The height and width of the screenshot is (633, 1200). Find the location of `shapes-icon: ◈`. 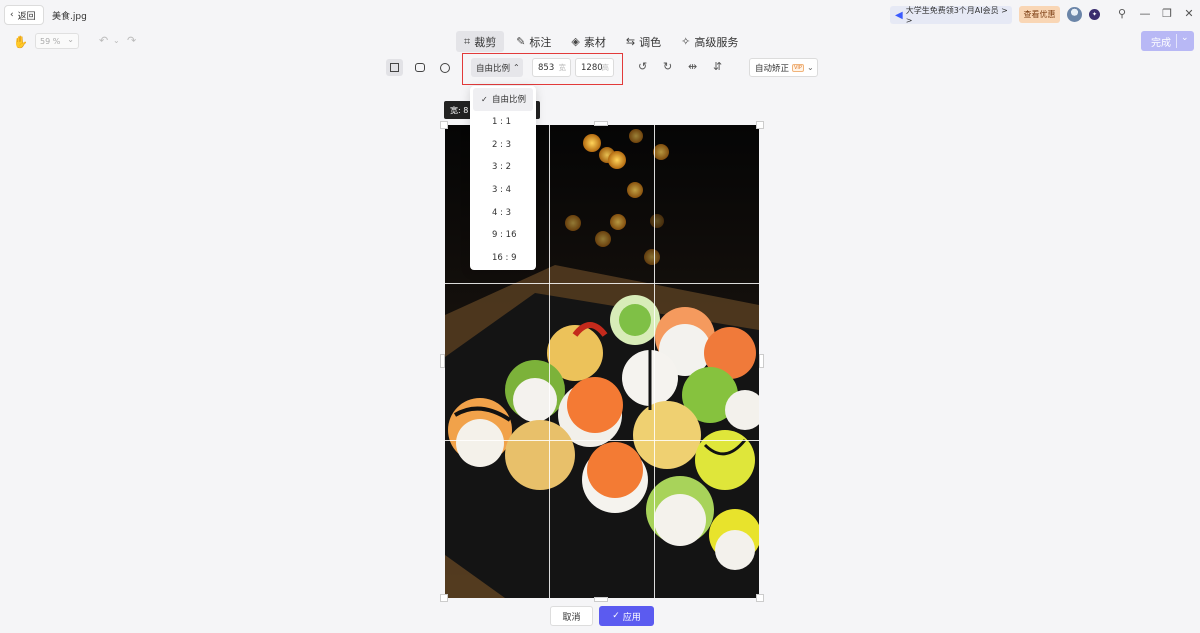

shapes-icon: ◈ is located at coordinates (575, 41).